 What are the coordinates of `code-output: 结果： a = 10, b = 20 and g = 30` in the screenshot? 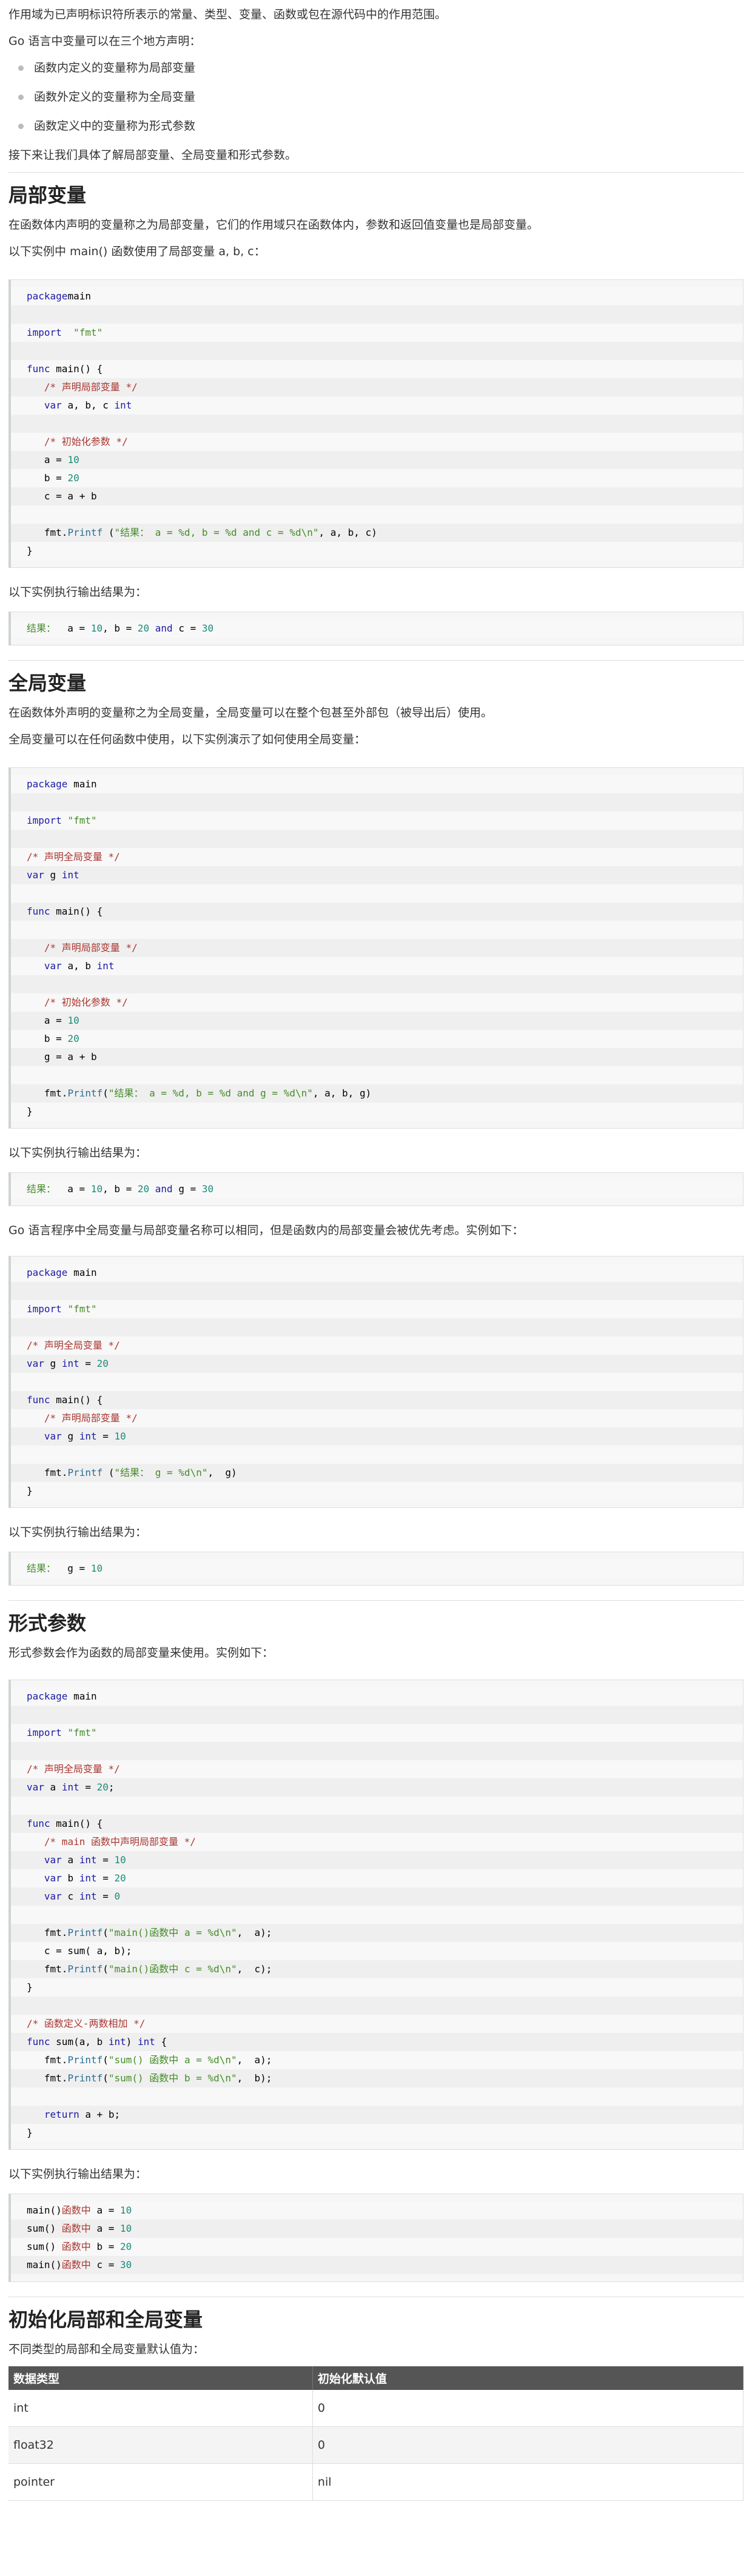 It's located at (377, 1189).